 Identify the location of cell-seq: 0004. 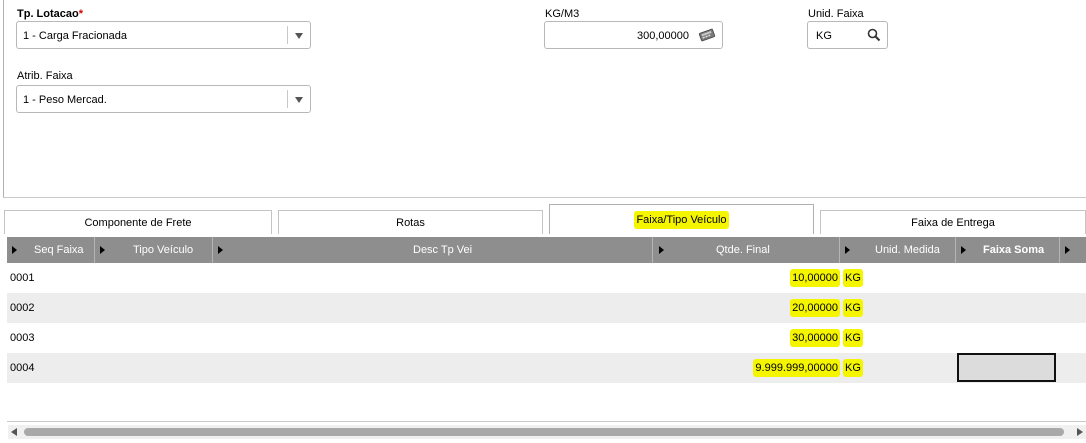
(22, 368).